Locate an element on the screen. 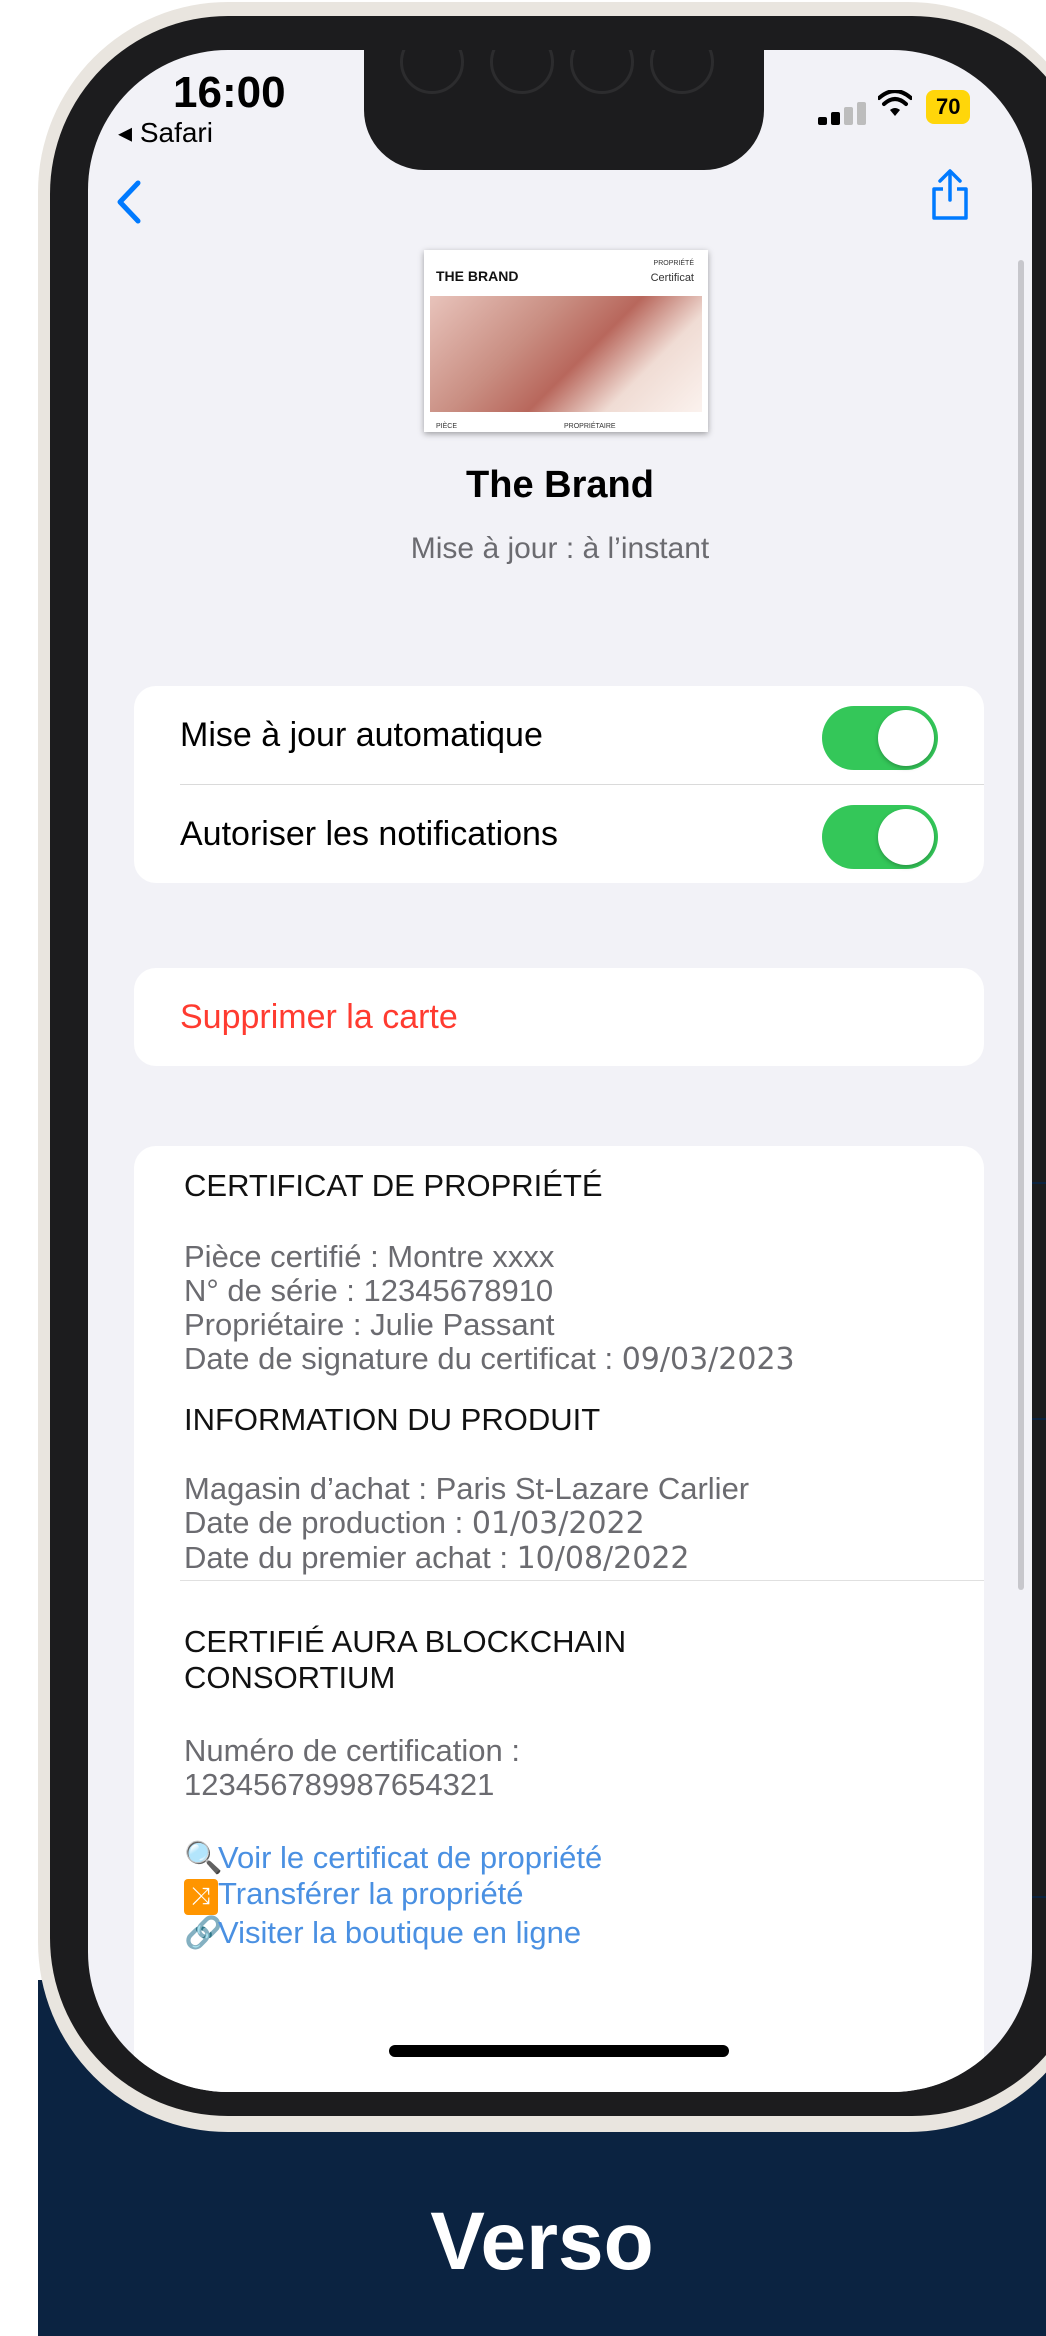 The image size is (1046, 2336). scrollbar is located at coordinates (1021, 925).